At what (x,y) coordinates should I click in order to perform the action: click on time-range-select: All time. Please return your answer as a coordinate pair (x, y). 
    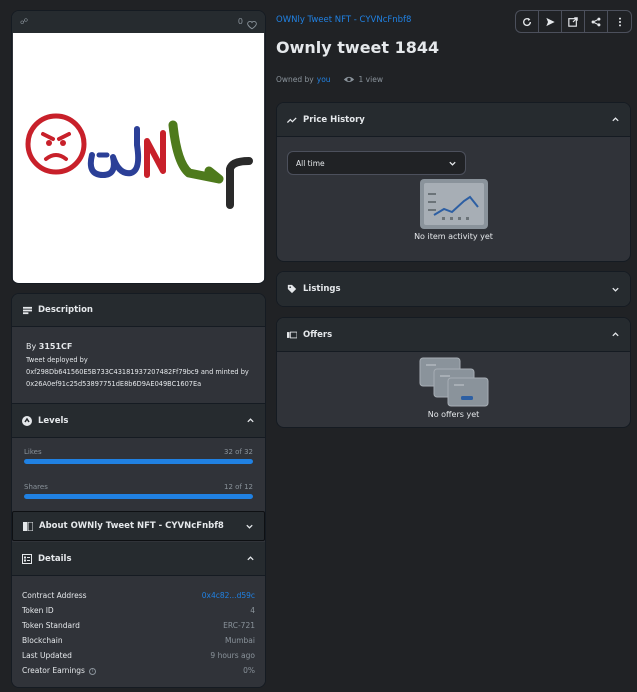
    Looking at the image, I should click on (376, 163).